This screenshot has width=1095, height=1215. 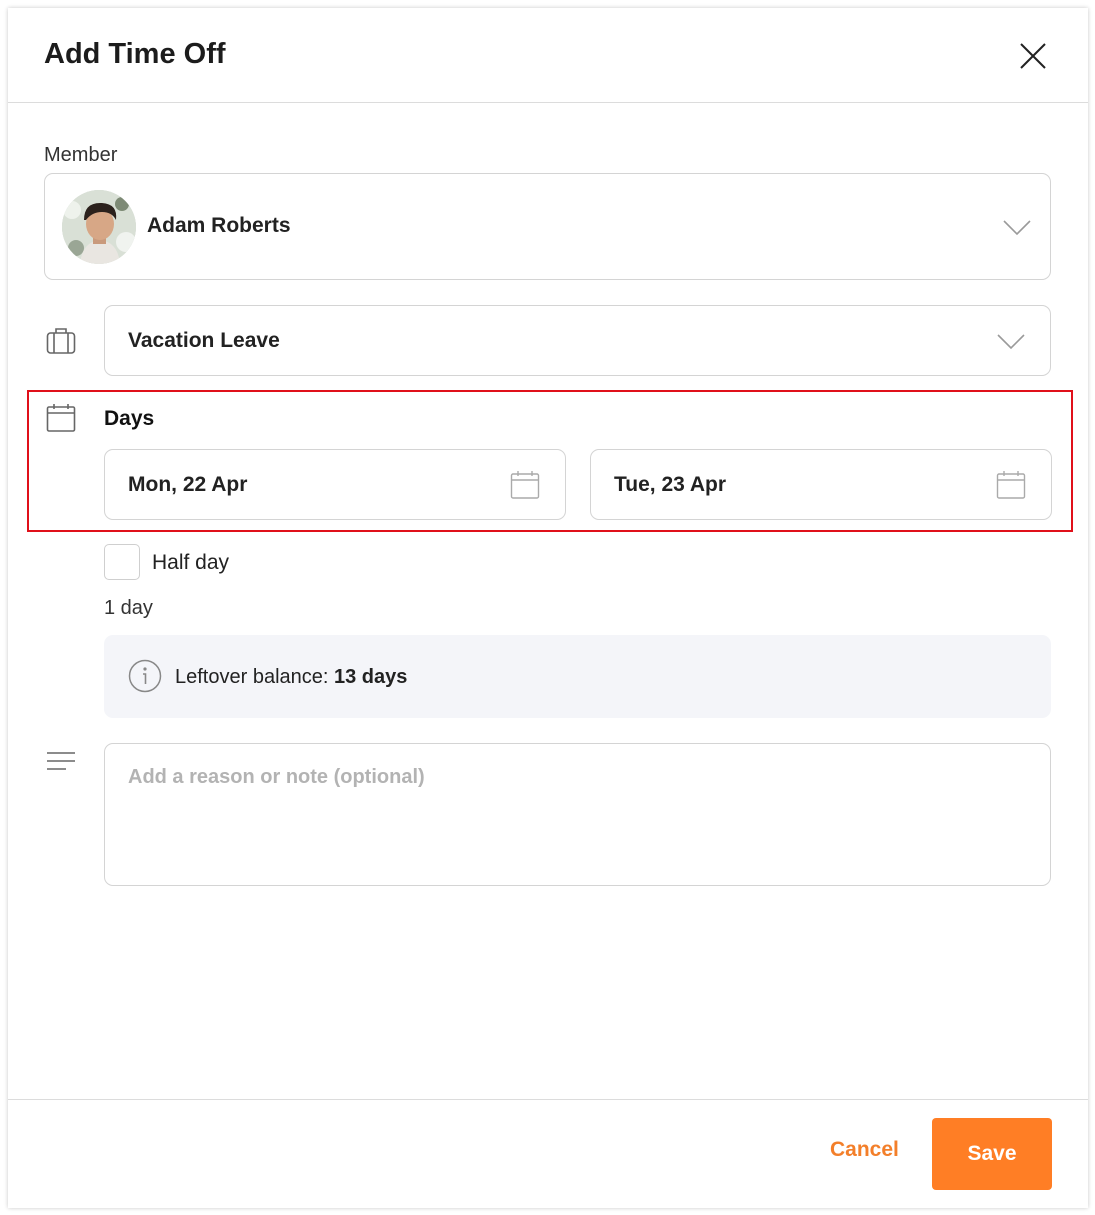 What do you see at coordinates (577, 676) in the screenshot?
I see `balance-info-box: Leftover balance: 13 days` at bounding box center [577, 676].